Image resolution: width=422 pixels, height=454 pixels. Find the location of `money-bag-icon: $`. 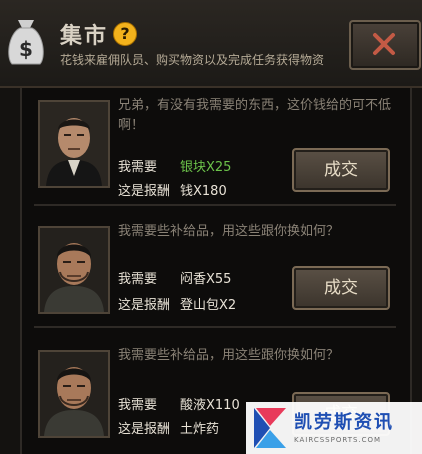

money-bag-icon: $ is located at coordinates (26, 42).